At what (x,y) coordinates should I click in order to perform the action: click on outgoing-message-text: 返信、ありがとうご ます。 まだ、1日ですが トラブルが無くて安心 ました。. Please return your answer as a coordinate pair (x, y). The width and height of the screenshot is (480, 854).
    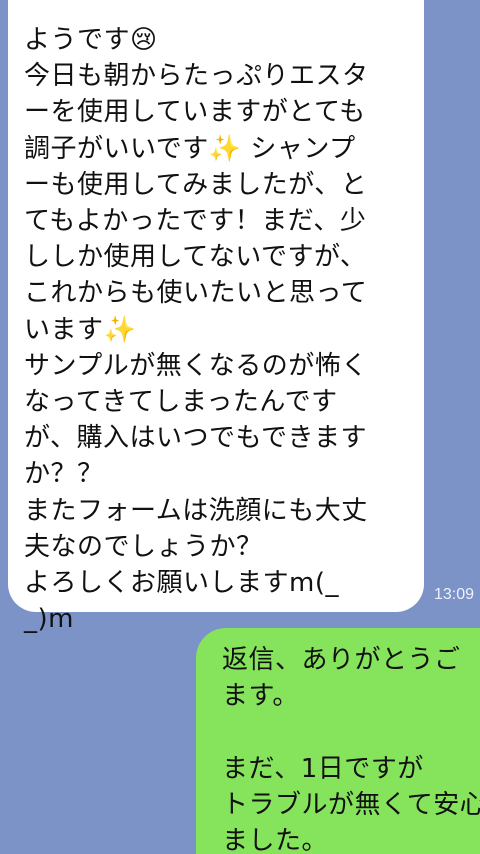
    Looking at the image, I should click on (351, 749).